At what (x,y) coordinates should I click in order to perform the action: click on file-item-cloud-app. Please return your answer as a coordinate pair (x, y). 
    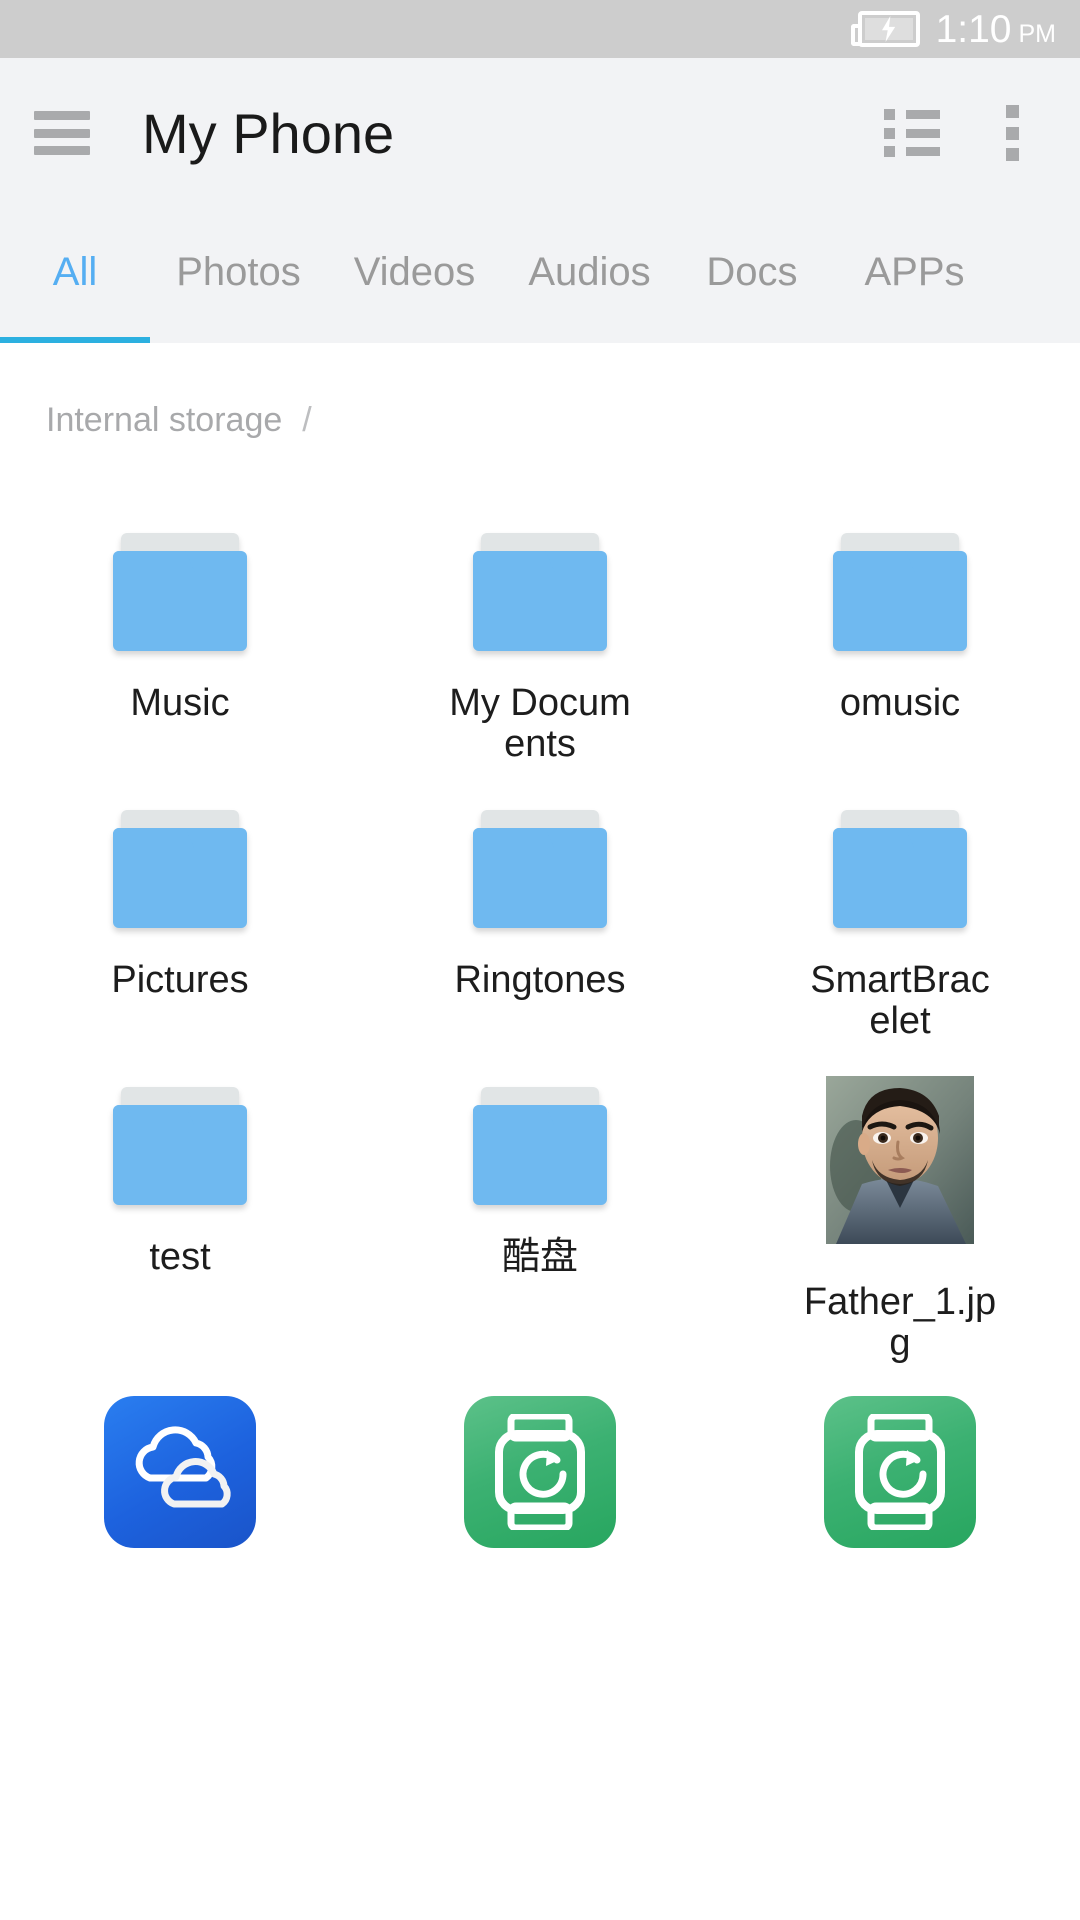
    Looking at the image, I should click on (180, 1474).